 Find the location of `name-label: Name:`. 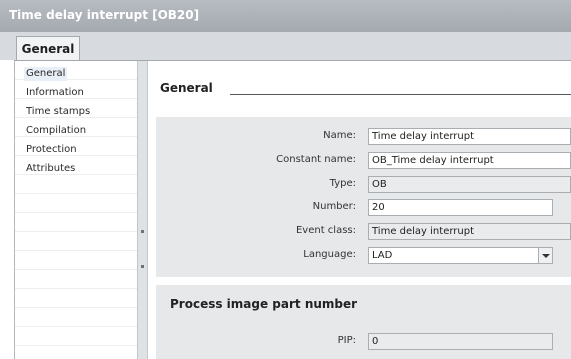

name-label: Name: is located at coordinates (339, 135).